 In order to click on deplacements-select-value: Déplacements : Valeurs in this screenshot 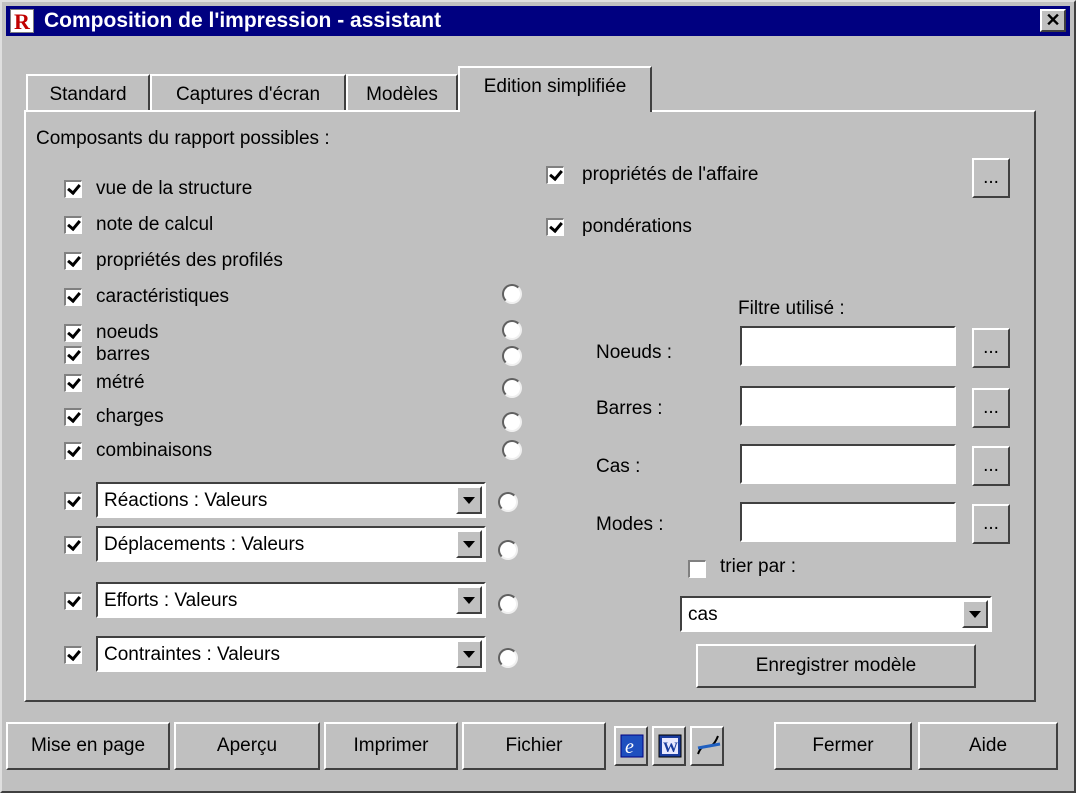, I will do `click(204, 544)`.